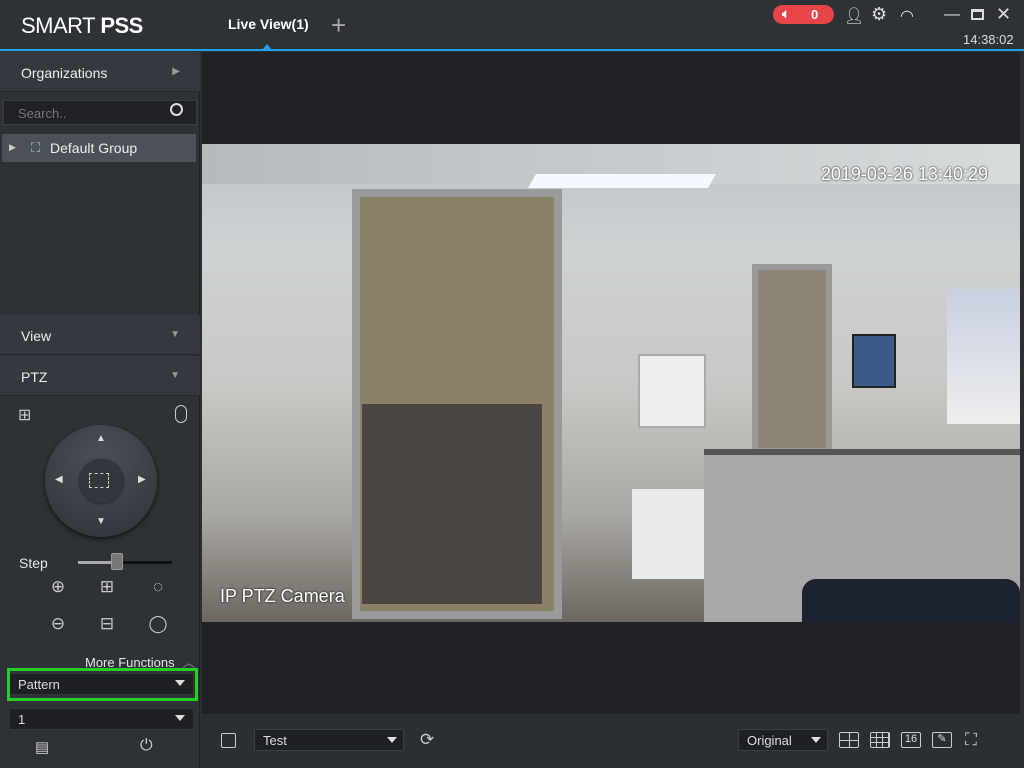 This screenshot has width=1024, height=768. What do you see at coordinates (338, 25) in the screenshot?
I see `add-tab-button: +` at bounding box center [338, 25].